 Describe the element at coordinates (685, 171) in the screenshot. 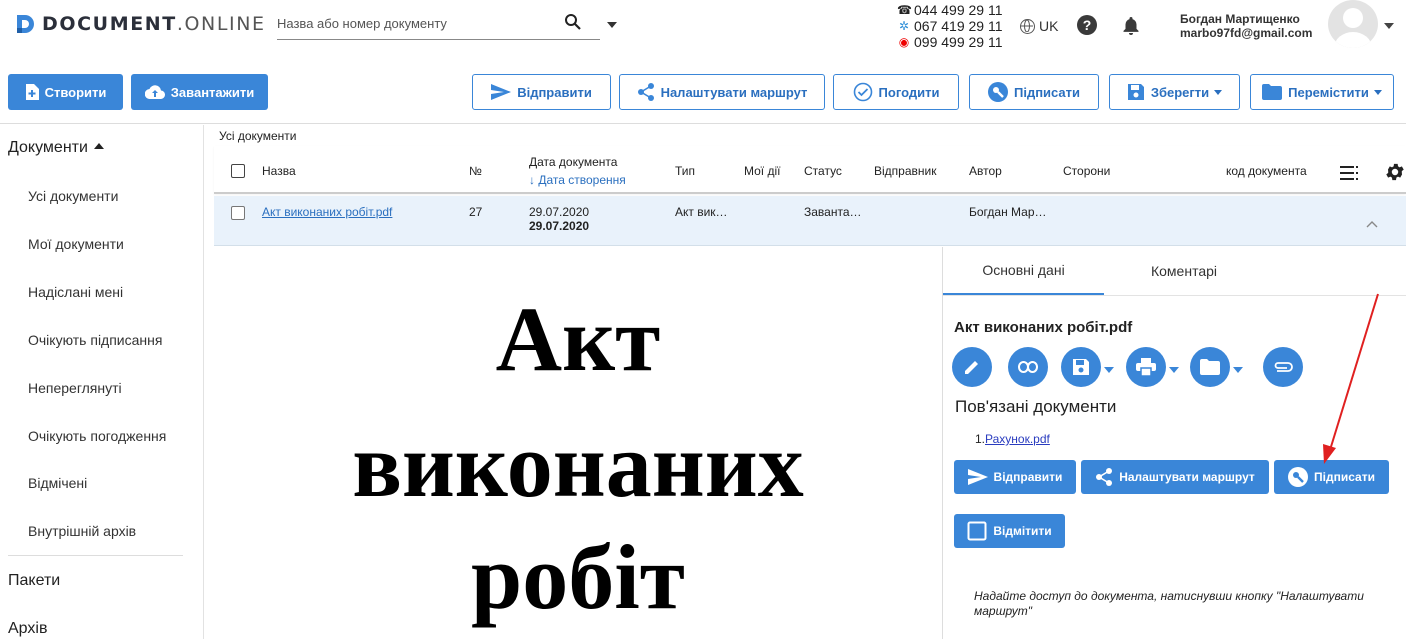

I see `column-type: Тип` at that location.